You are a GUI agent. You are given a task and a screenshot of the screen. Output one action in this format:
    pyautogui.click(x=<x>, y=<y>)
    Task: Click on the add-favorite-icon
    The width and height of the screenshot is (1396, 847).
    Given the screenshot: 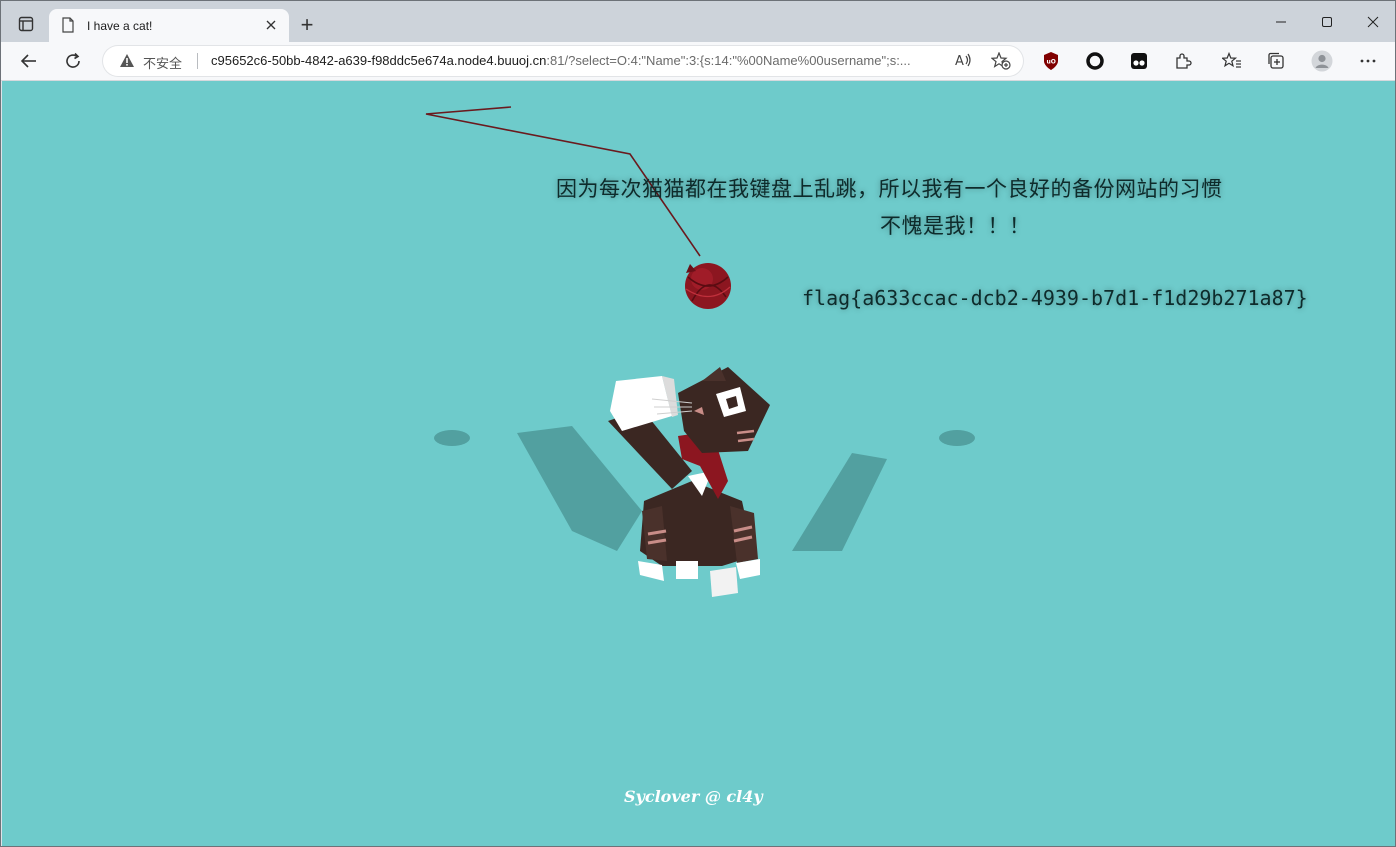 What is the action you would take?
    pyautogui.click(x=1000, y=63)
    